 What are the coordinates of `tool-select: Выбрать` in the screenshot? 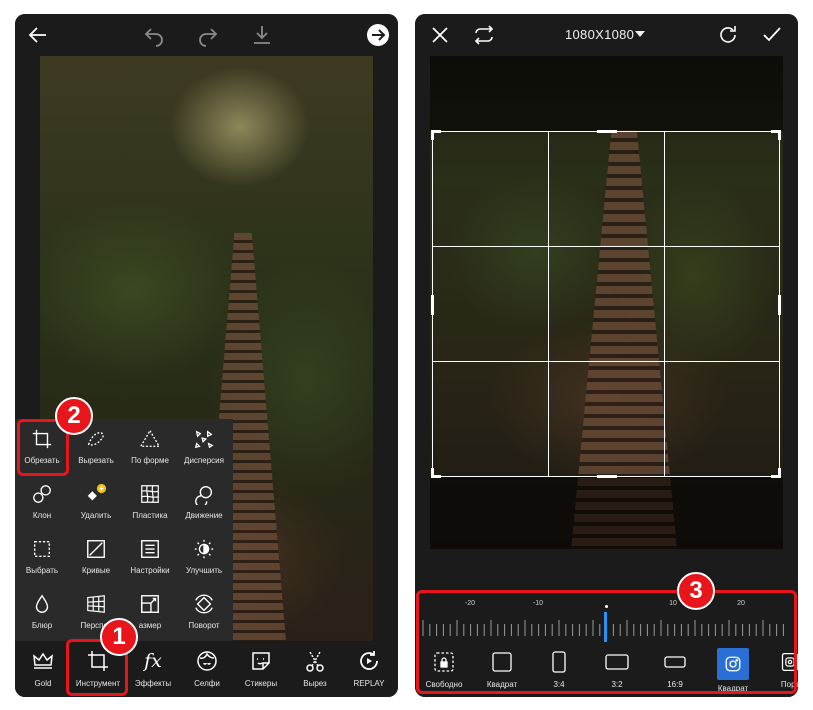 It's located at (42, 556).